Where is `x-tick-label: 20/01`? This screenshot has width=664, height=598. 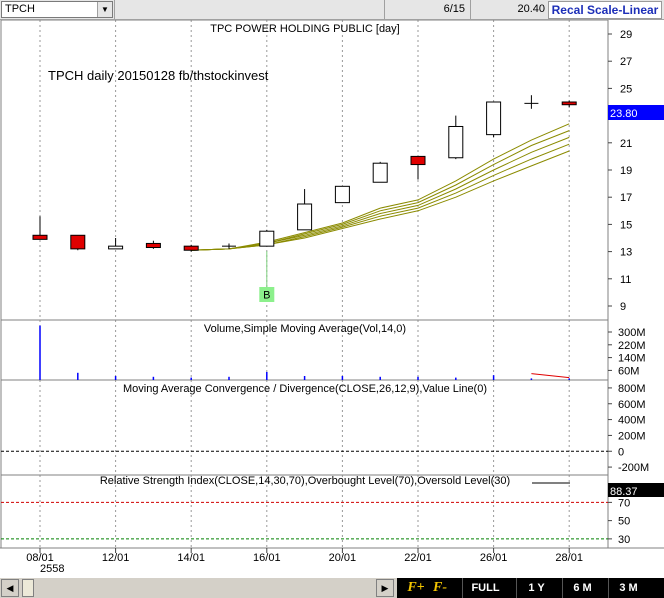
x-tick-label: 20/01 is located at coordinates (343, 558).